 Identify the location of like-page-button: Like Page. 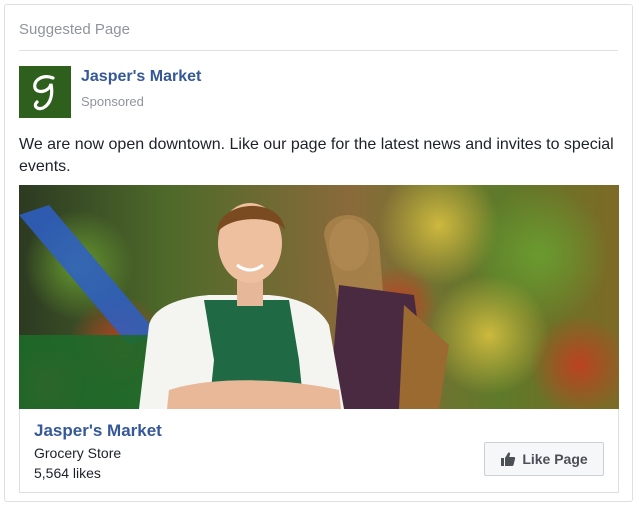
(544, 459).